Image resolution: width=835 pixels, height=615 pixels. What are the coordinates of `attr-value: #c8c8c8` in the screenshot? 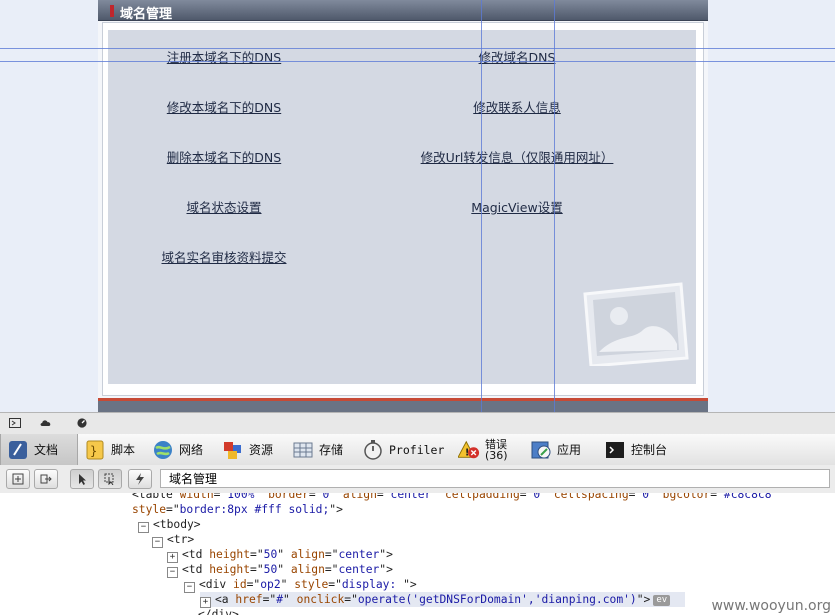 It's located at (747, 497).